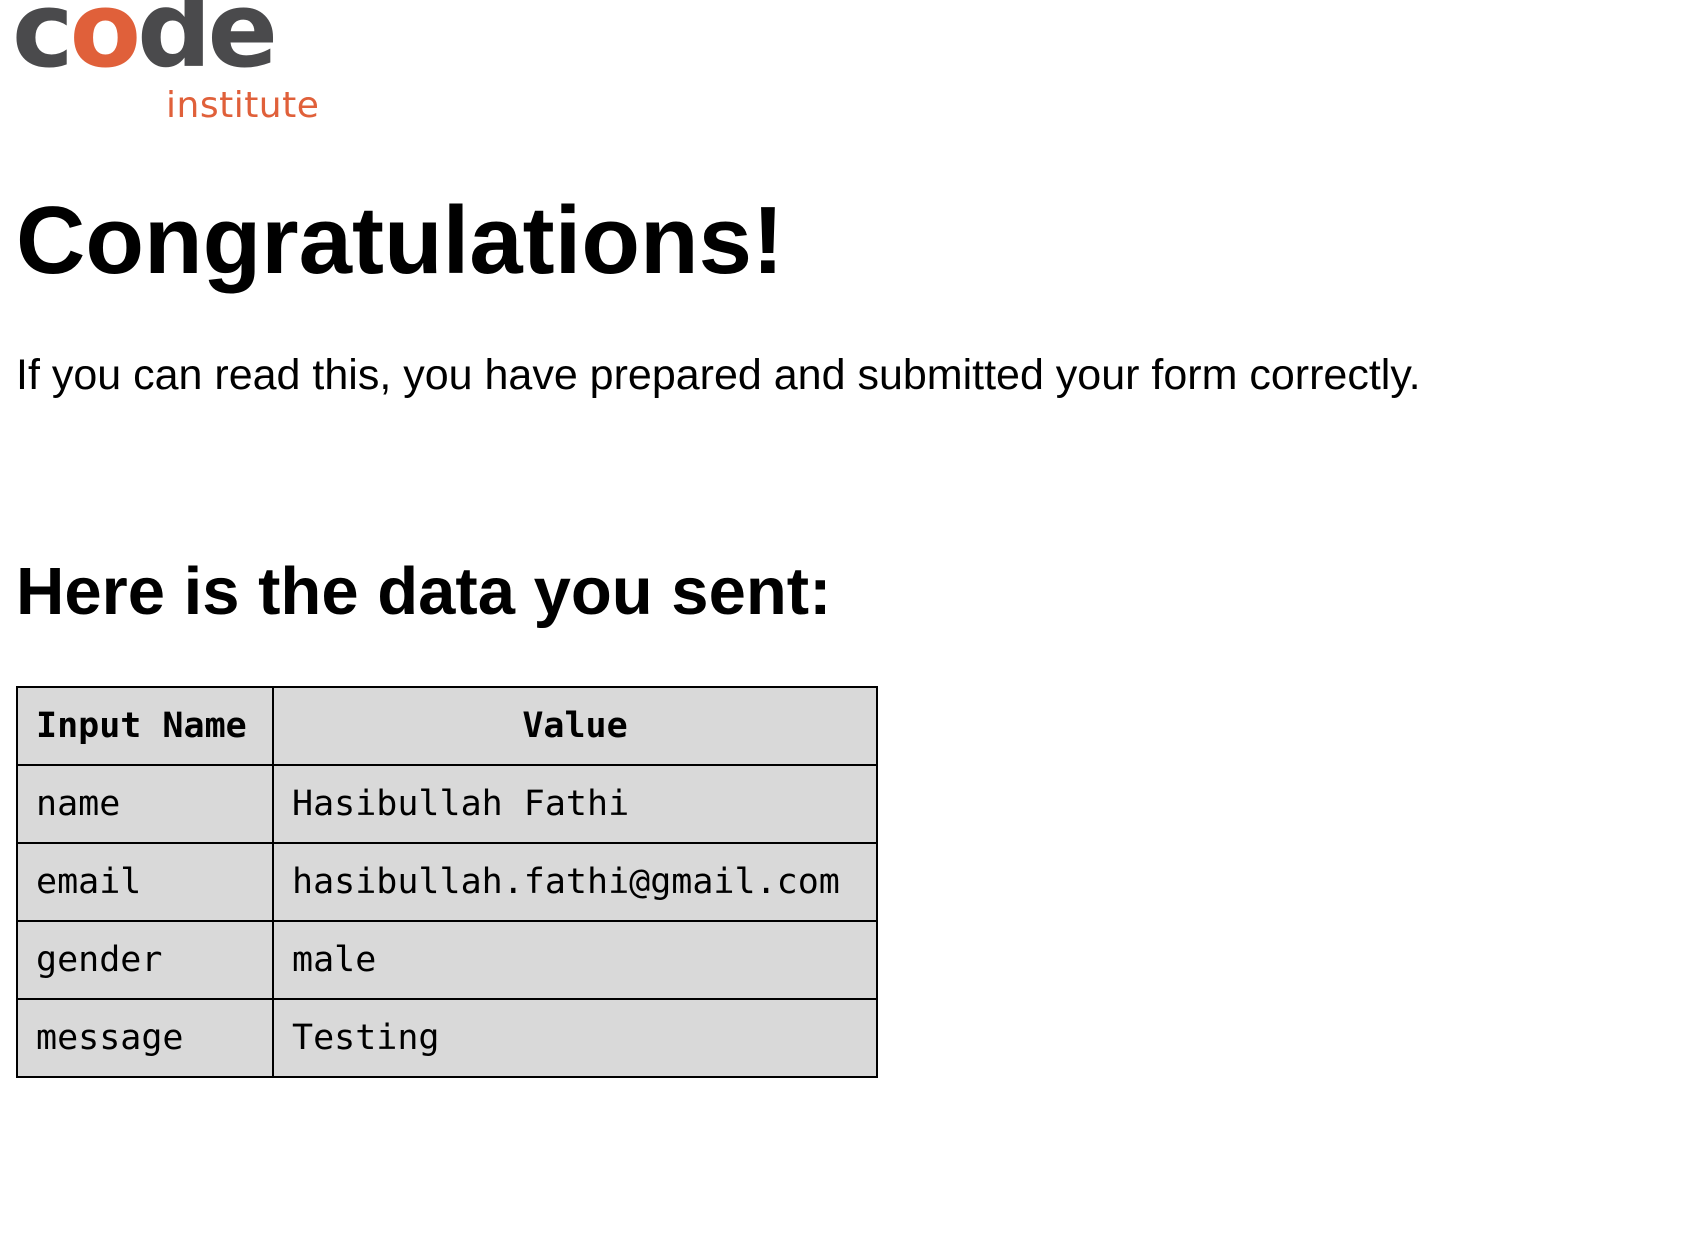 This screenshot has height=1246, width=1694. I want to click on row-input-name: message, so click(145, 1038).